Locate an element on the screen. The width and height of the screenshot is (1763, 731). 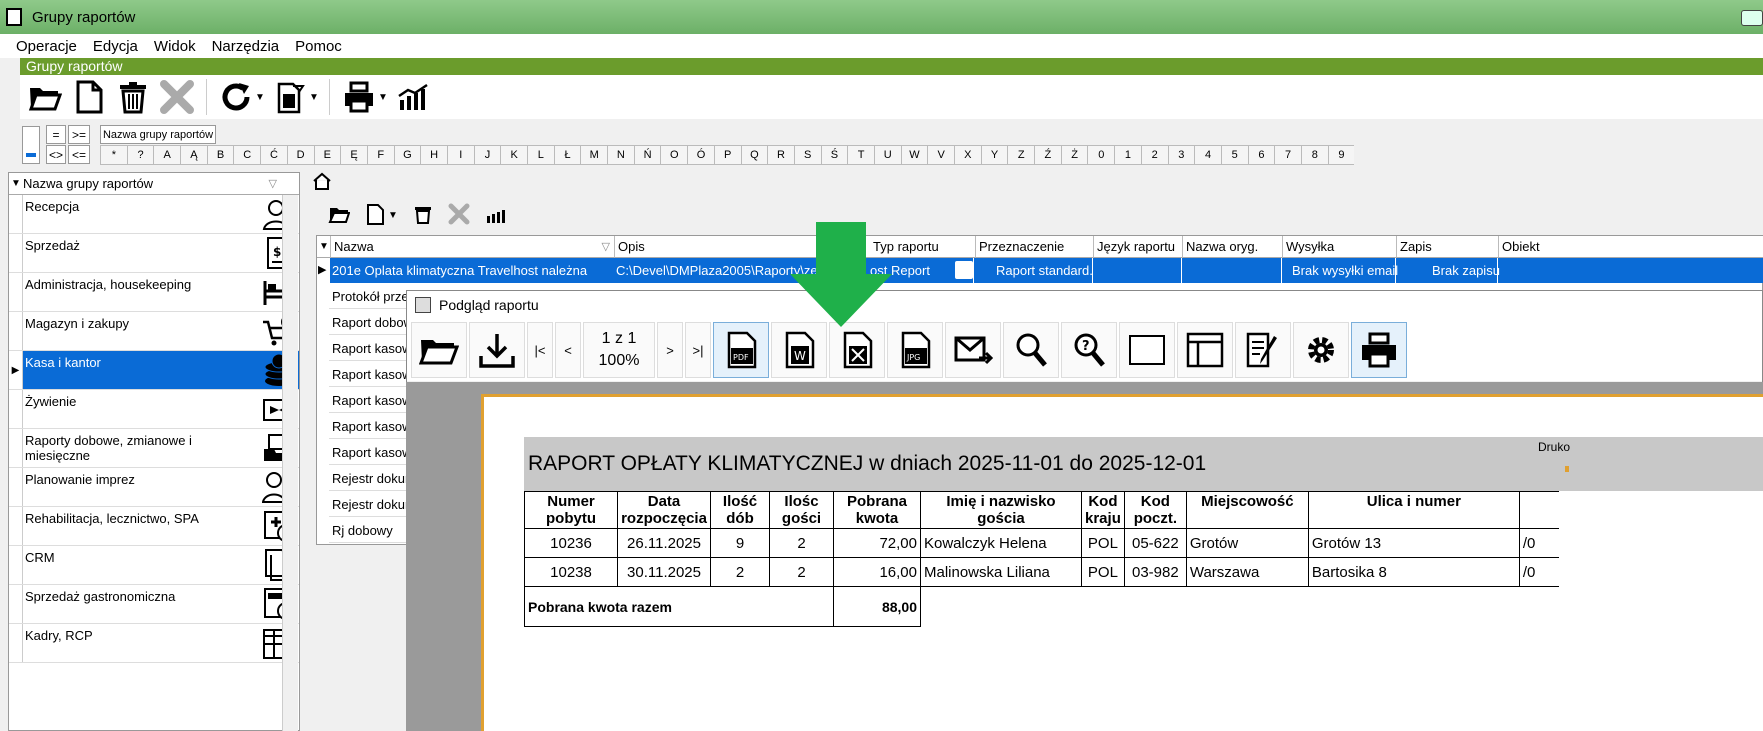
letter-filter-41: 4 is located at coordinates (1207, 155).